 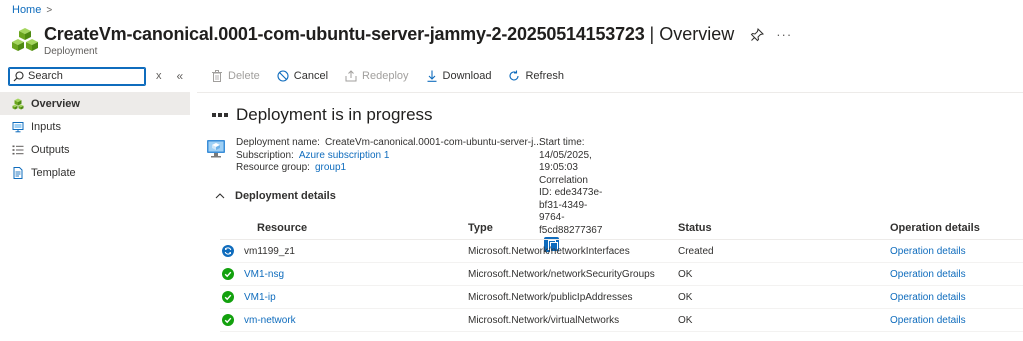 I want to click on monitor-deployment-icon, so click(x=216, y=149).